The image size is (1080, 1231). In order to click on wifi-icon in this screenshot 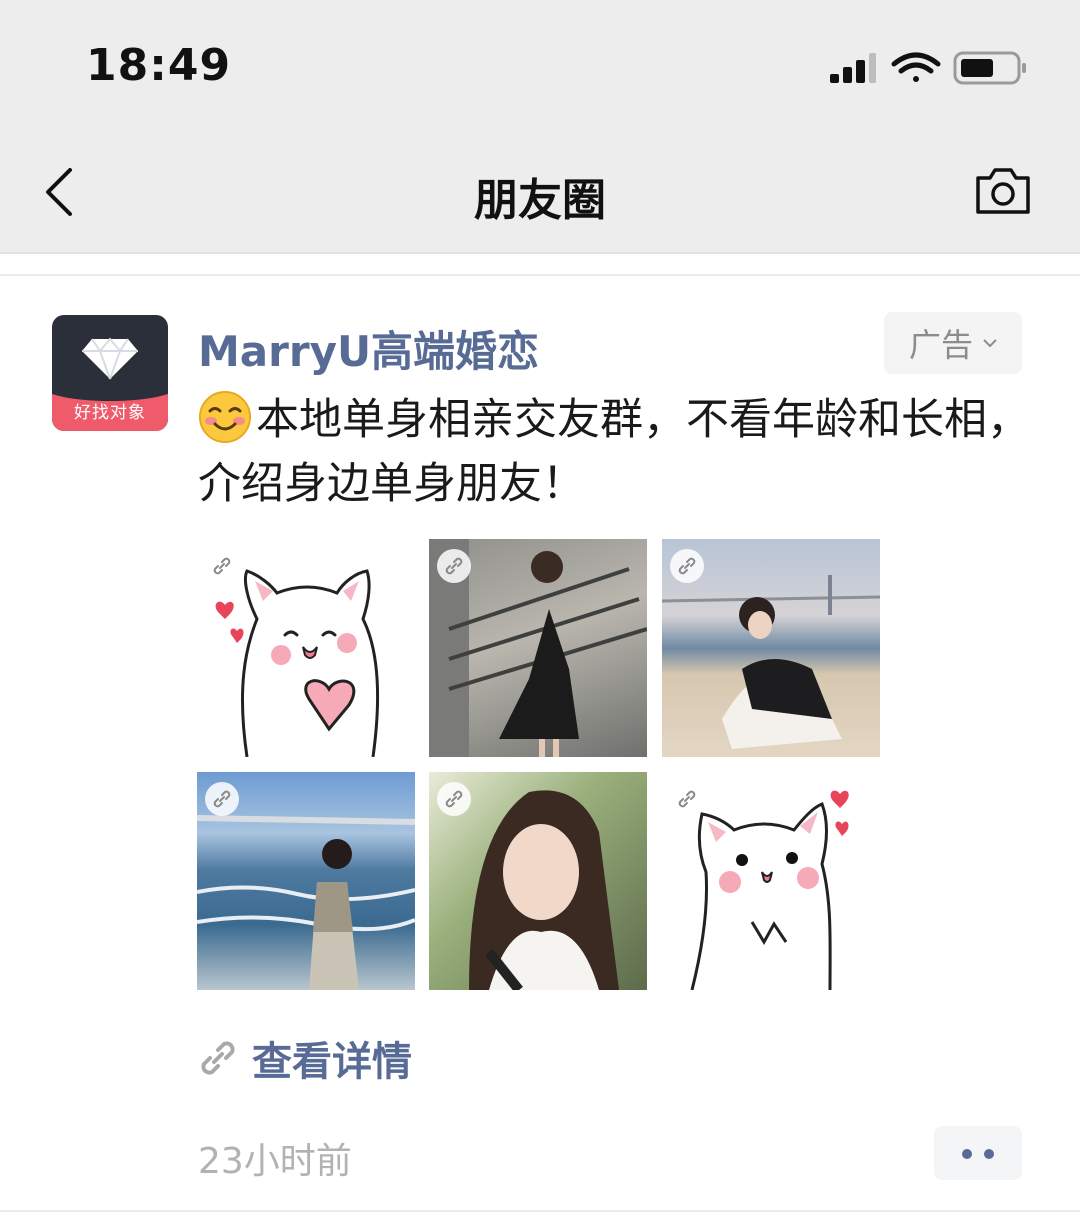, I will do `click(916, 67)`.